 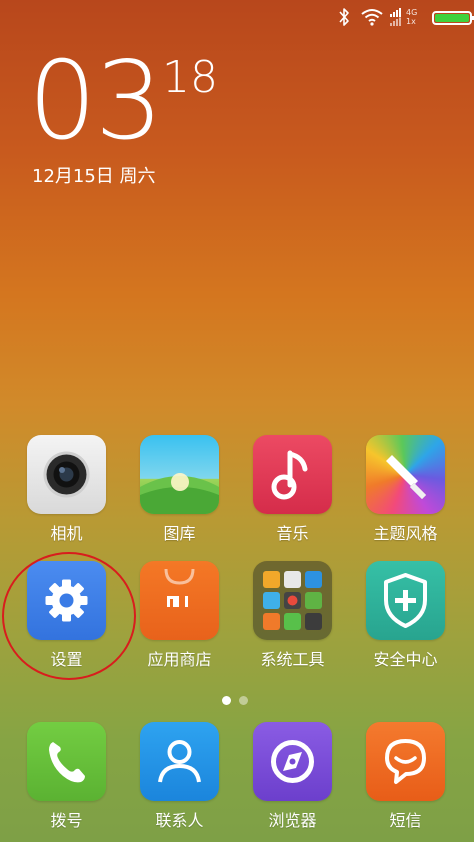 What do you see at coordinates (405, 659) in the screenshot?
I see `app-security-label: 安全中心` at bounding box center [405, 659].